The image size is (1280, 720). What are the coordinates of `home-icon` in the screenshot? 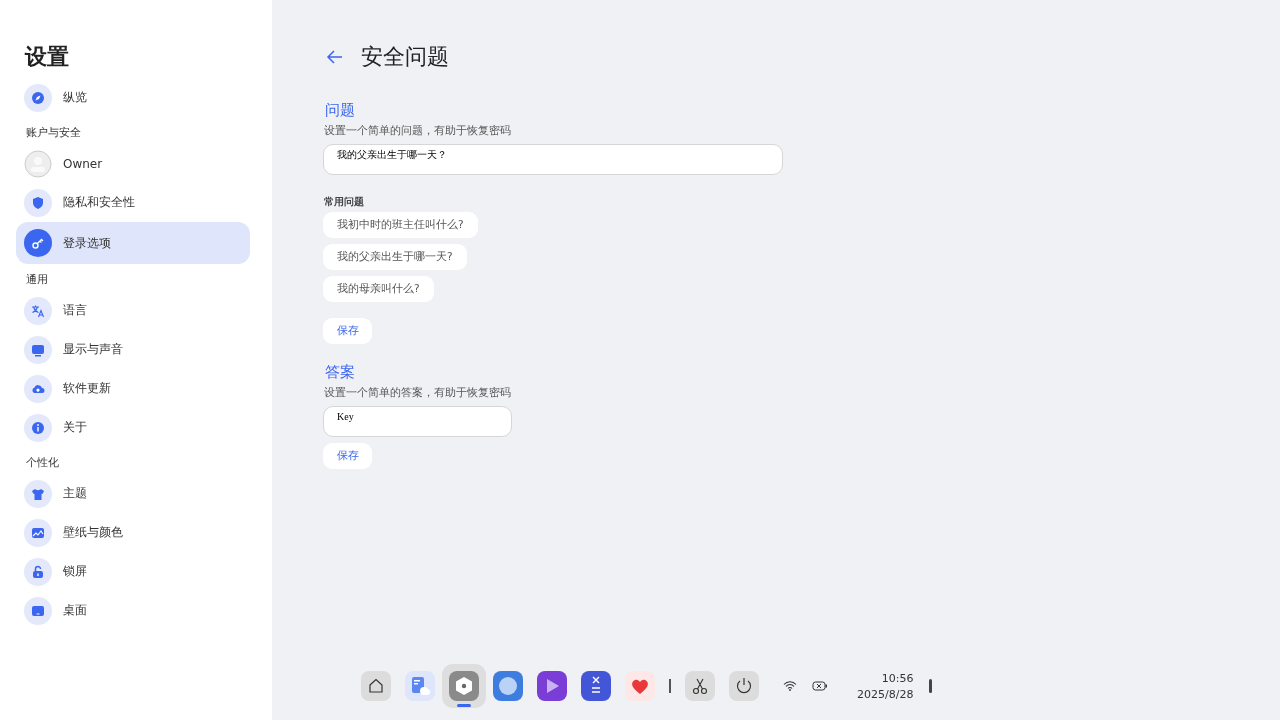 It's located at (376, 686).